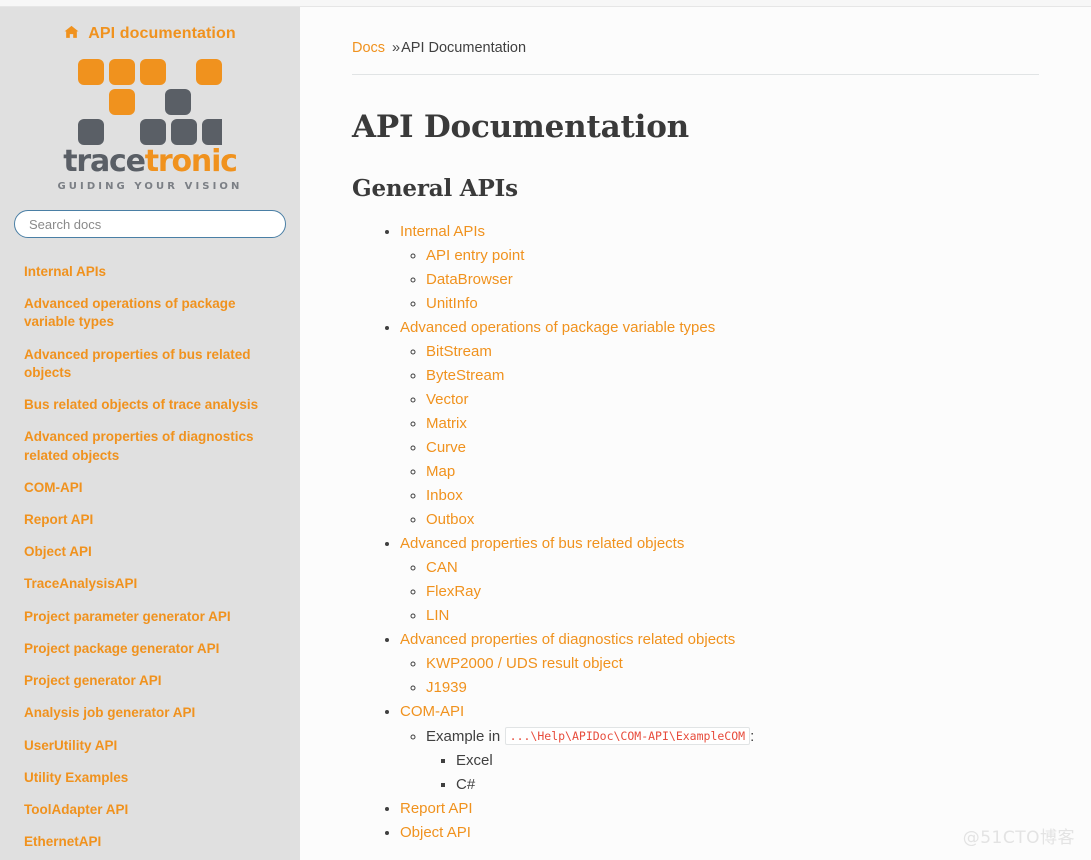 This screenshot has width=1091, height=860. I want to click on sidebar-item-project-parameter-generator: Project parameter generator API, so click(150, 617).